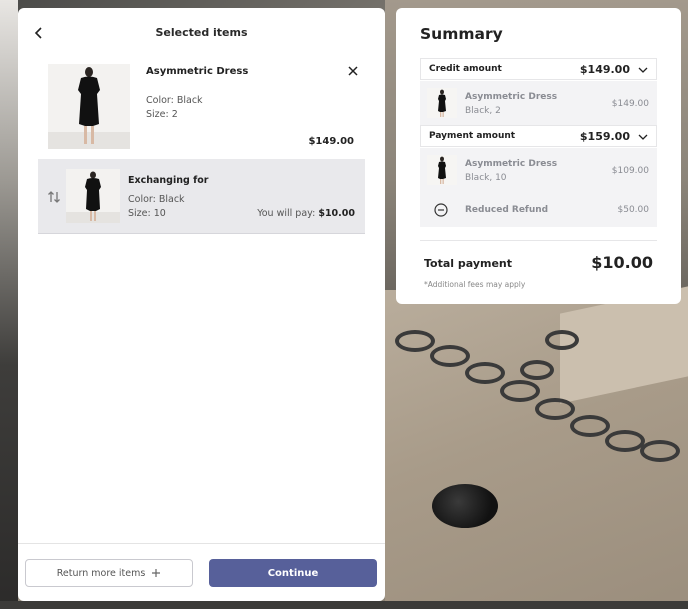 The height and width of the screenshot is (609, 688). Describe the element at coordinates (622, 262) in the screenshot. I see `total-payment-amount: $10.00` at that location.